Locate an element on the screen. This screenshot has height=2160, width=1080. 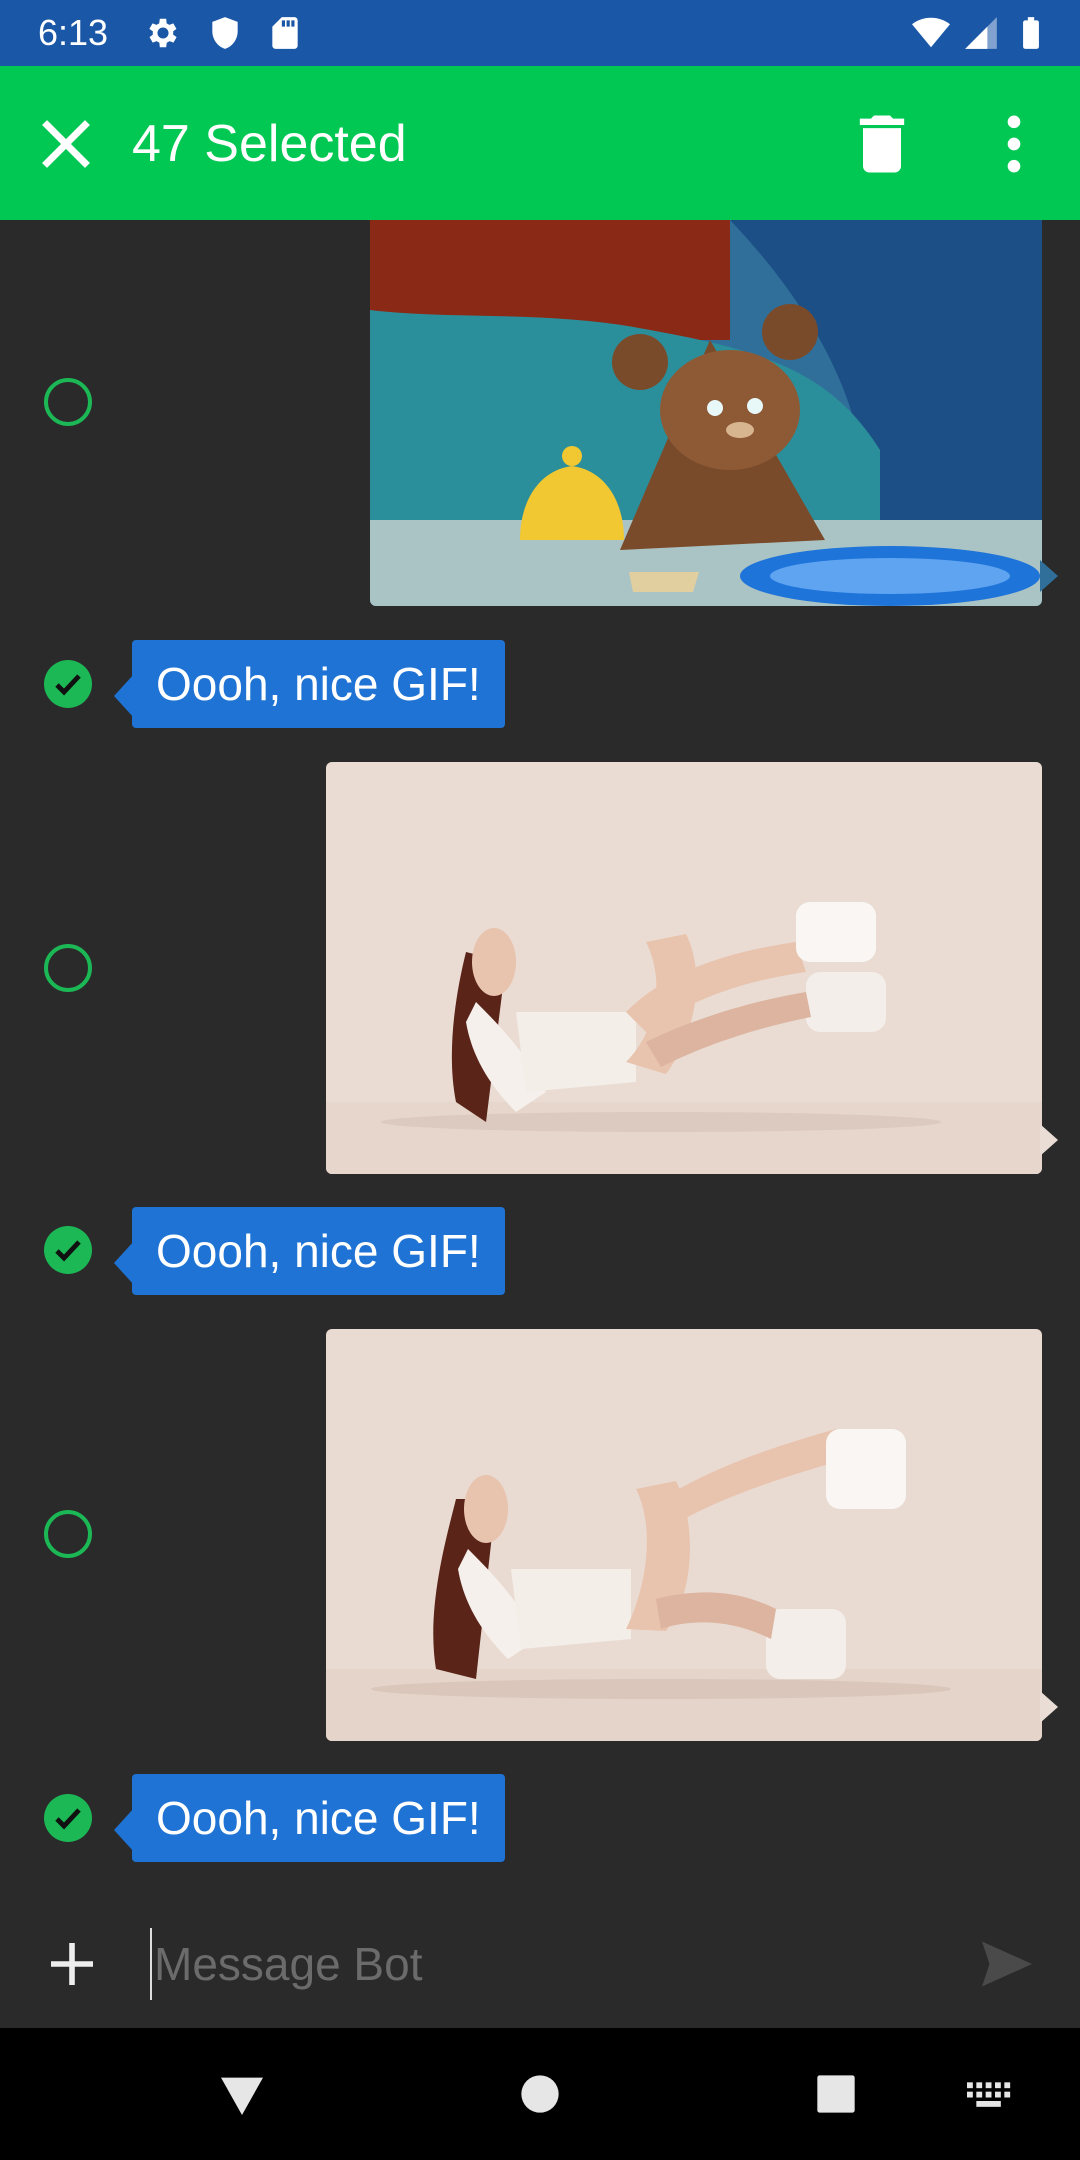
home-icon is located at coordinates (540, 2094).